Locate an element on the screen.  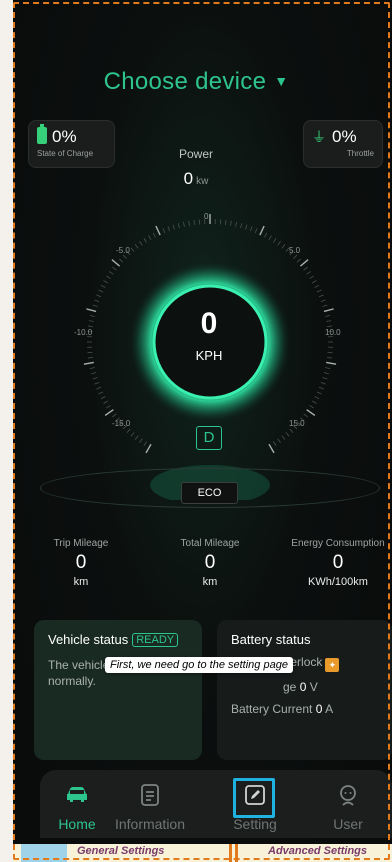
nav-user: User is located at coordinates (348, 806).